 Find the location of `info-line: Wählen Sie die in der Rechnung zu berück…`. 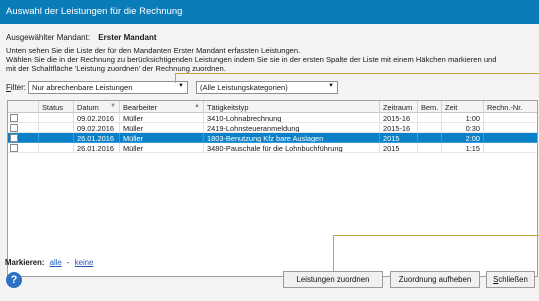

info-line: Wählen Sie die in der Rechnung zu berück… is located at coordinates (251, 59).